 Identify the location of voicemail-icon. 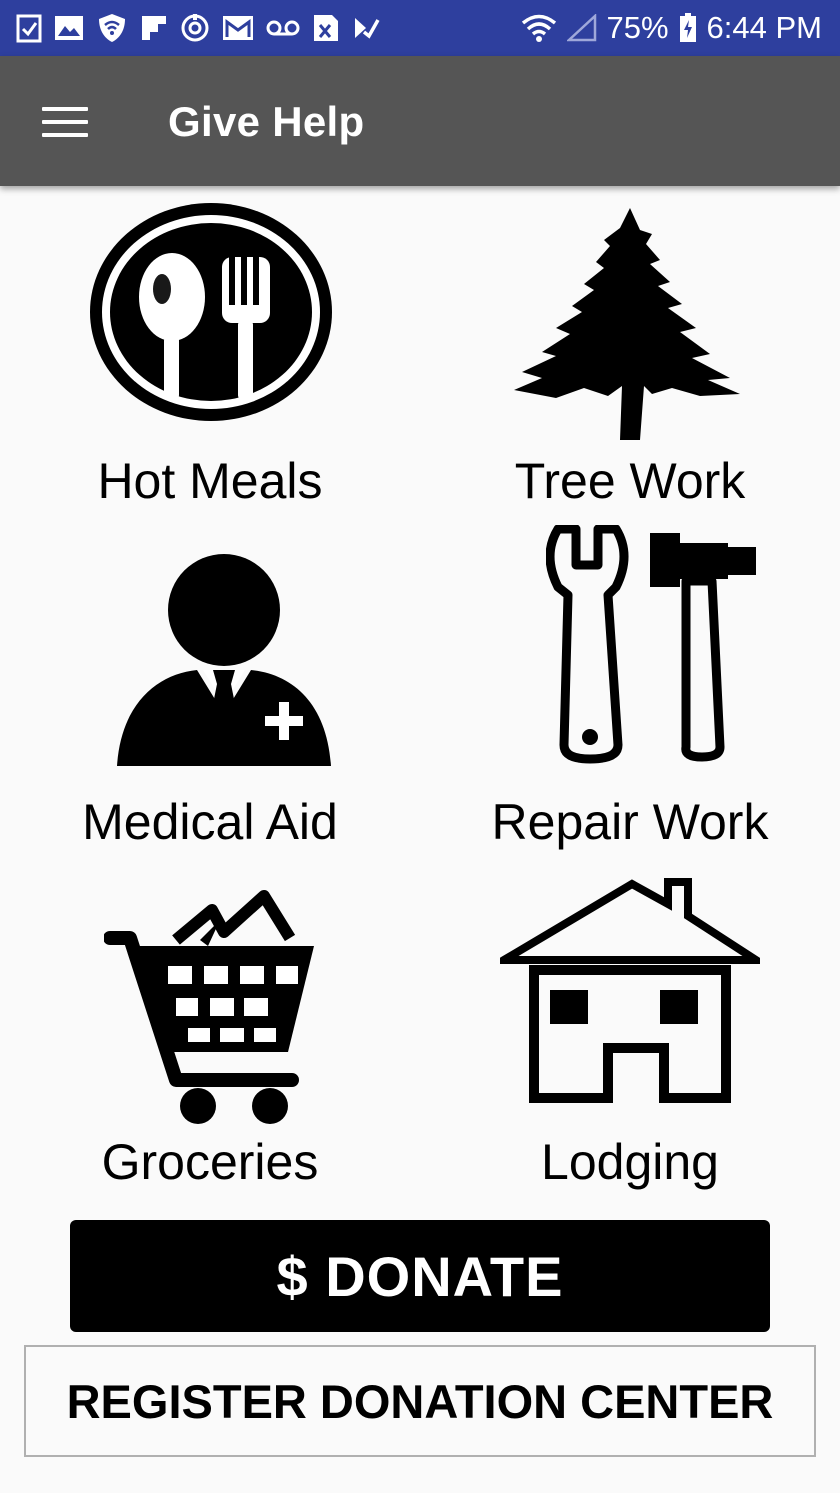
(283, 28).